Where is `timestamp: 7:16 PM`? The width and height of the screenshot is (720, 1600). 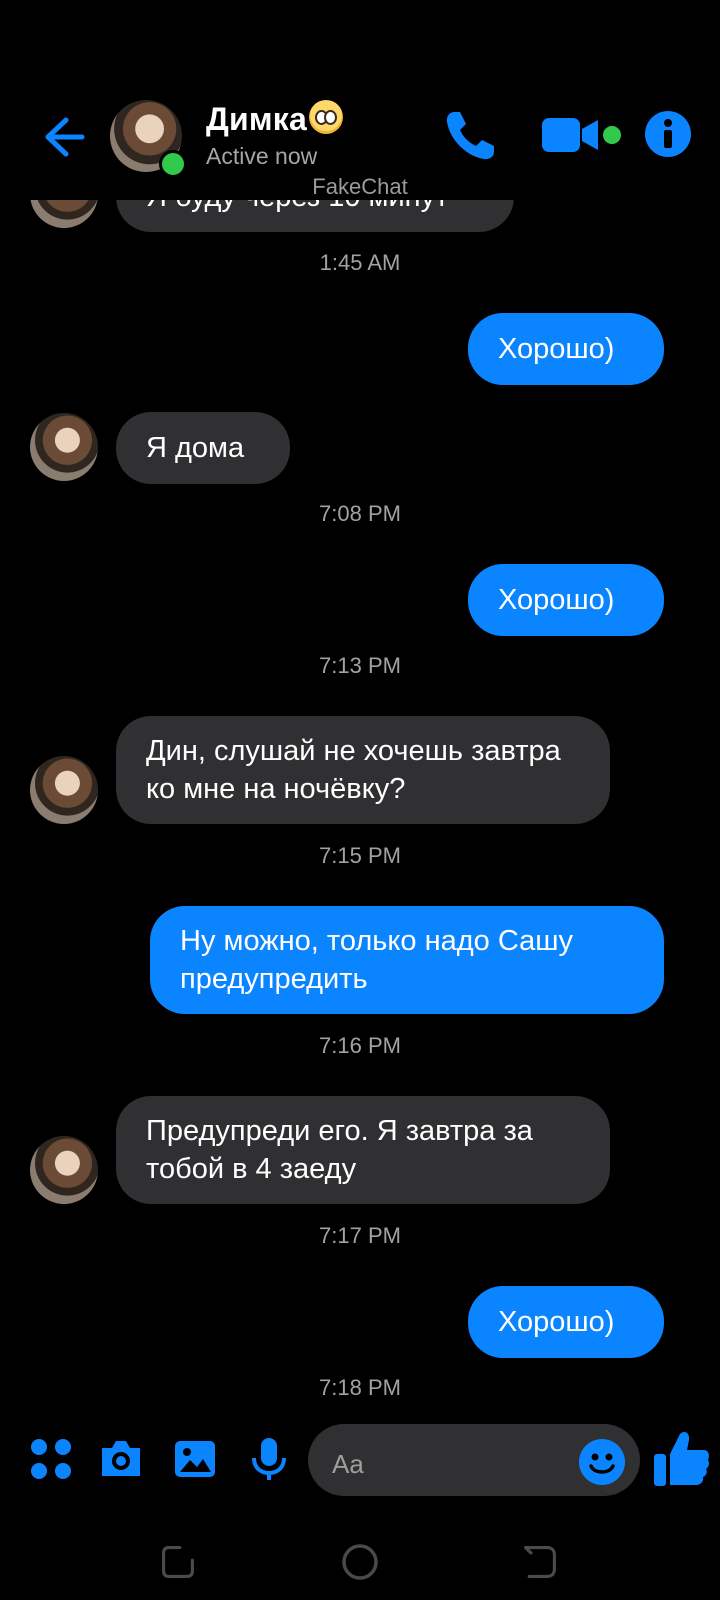
timestamp: 7:16 PM is located at coordinates (360, 1045).